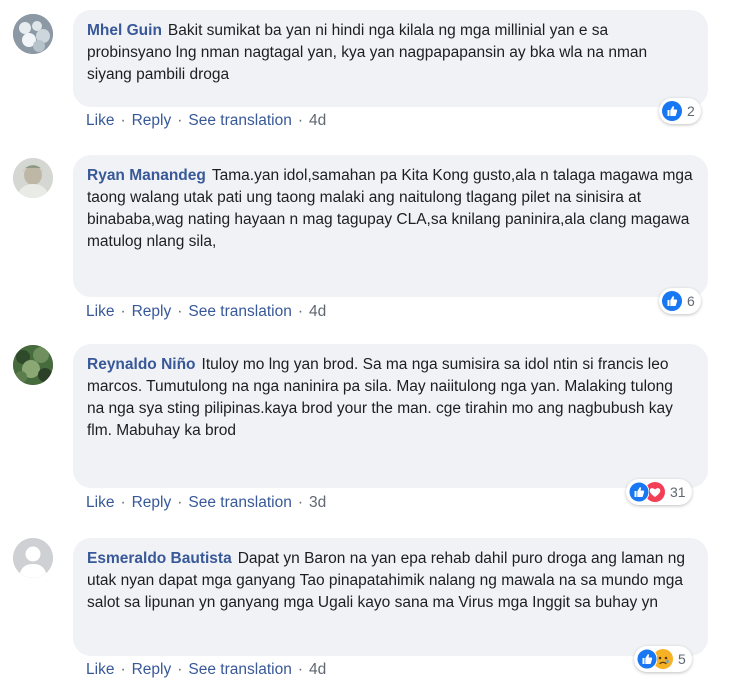 This screenshot has height=696, width=750. I want to click on reaction-count: 31, so click(678, 492).